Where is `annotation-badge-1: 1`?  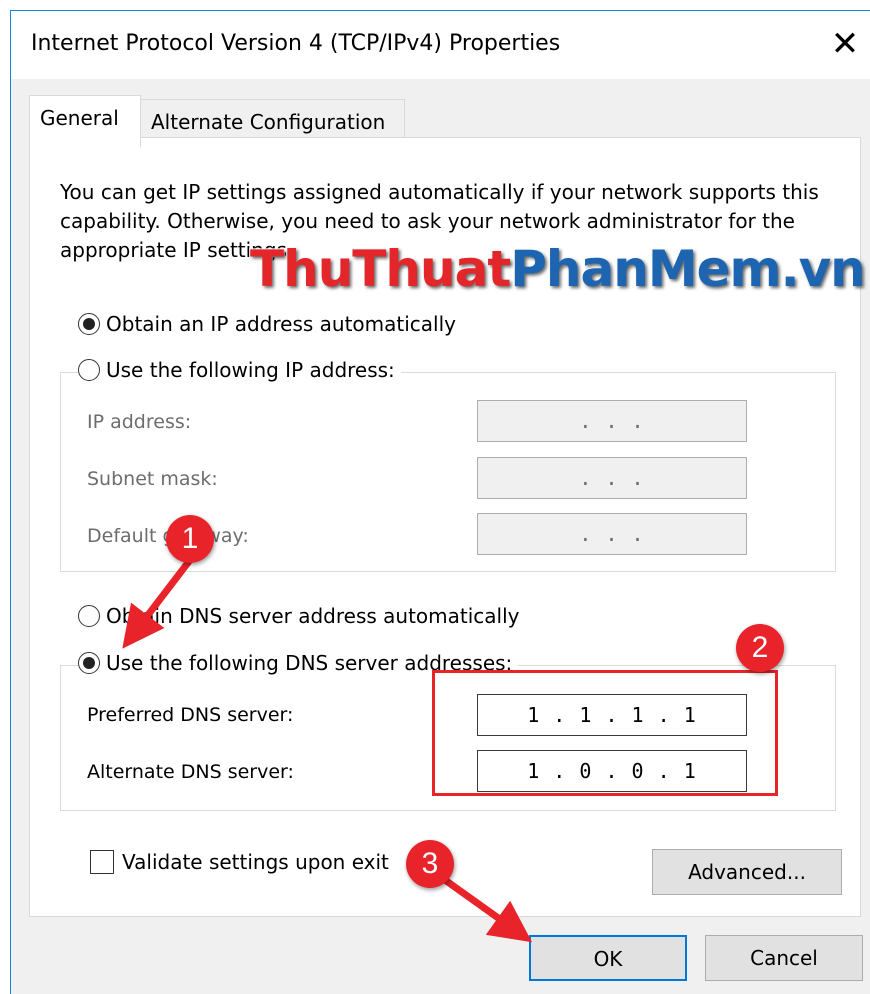 annotation-badge-1: 1 is located at coordinates (190, 539).